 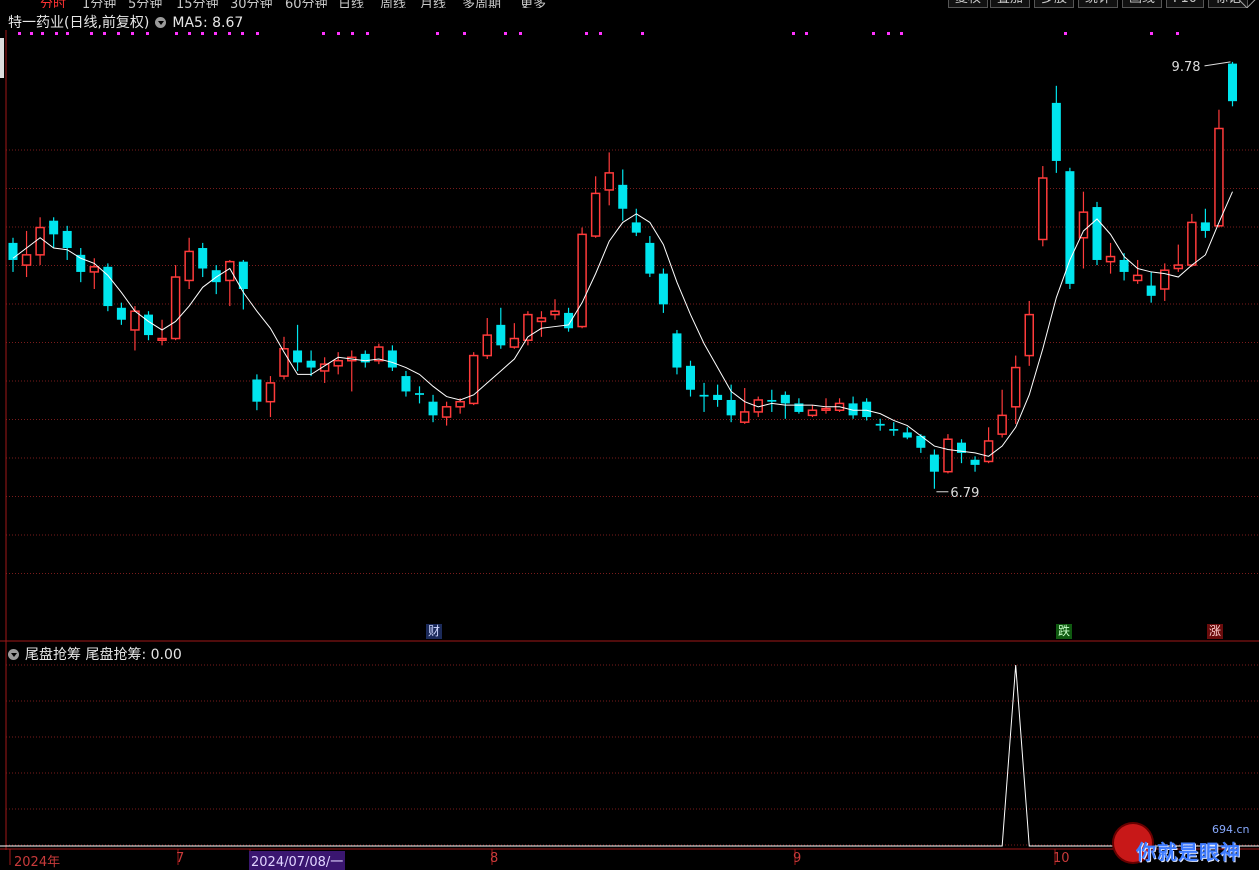 What do you see at coordinates (797, 858) in the screenshot?
I see `x-label-sep: 9` at bounding box center [797, 858].